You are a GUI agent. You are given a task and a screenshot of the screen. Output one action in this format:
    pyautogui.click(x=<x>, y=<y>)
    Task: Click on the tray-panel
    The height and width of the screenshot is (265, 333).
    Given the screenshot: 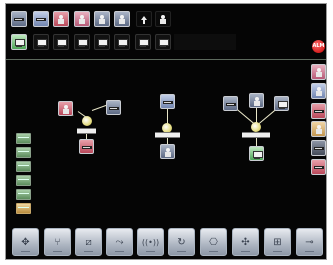 What is the action you would take?
    pyautogui.click(x=205, y=42)
    